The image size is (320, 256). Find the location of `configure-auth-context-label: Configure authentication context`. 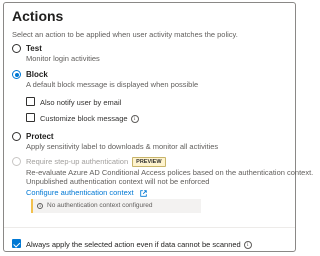

configure-auth-context-label: Configure authentication context is located at coordinates (80, 192).